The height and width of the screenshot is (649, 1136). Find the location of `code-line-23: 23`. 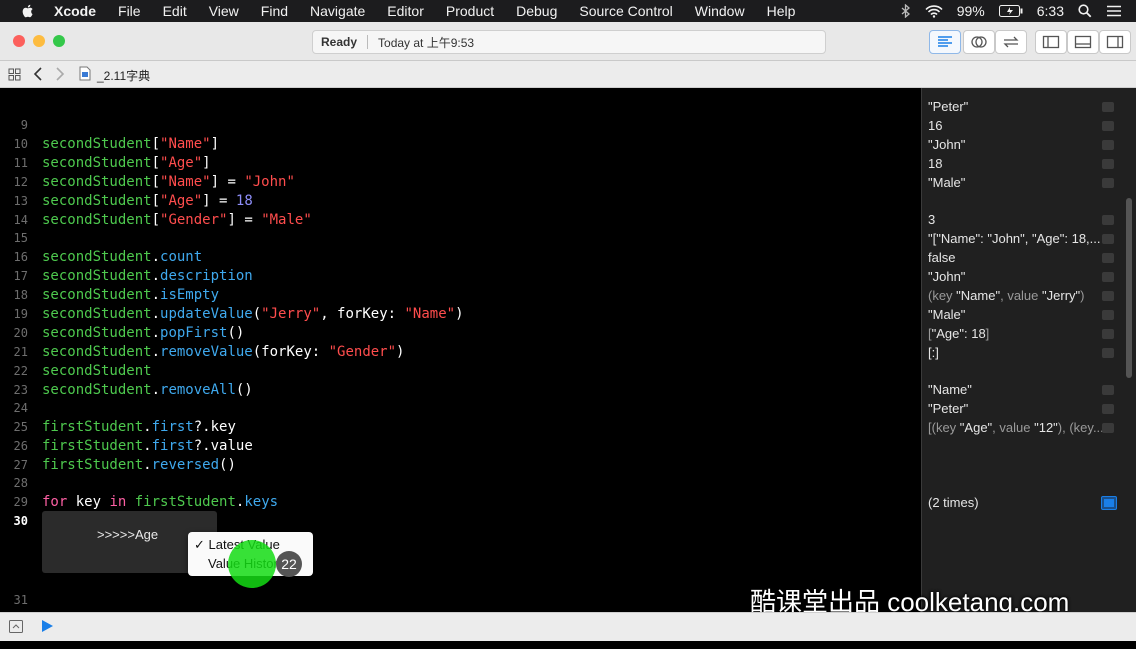

code-line-23: 23 is located at coordinates (17, 379).